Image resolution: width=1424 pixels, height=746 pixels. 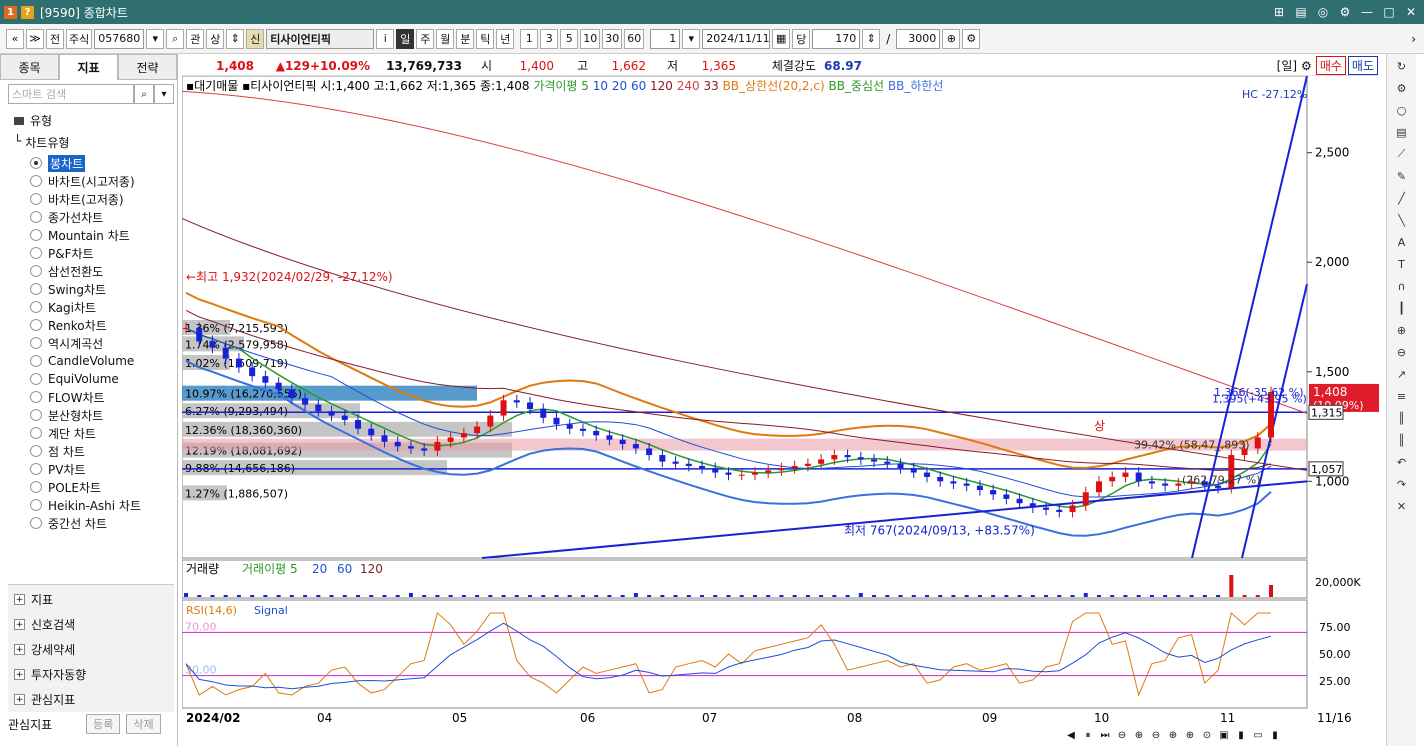 What do you see at coordinates (144, 94) in the screenshot?
I see `search-icon: ⌕` at bounding box center [144, 94].